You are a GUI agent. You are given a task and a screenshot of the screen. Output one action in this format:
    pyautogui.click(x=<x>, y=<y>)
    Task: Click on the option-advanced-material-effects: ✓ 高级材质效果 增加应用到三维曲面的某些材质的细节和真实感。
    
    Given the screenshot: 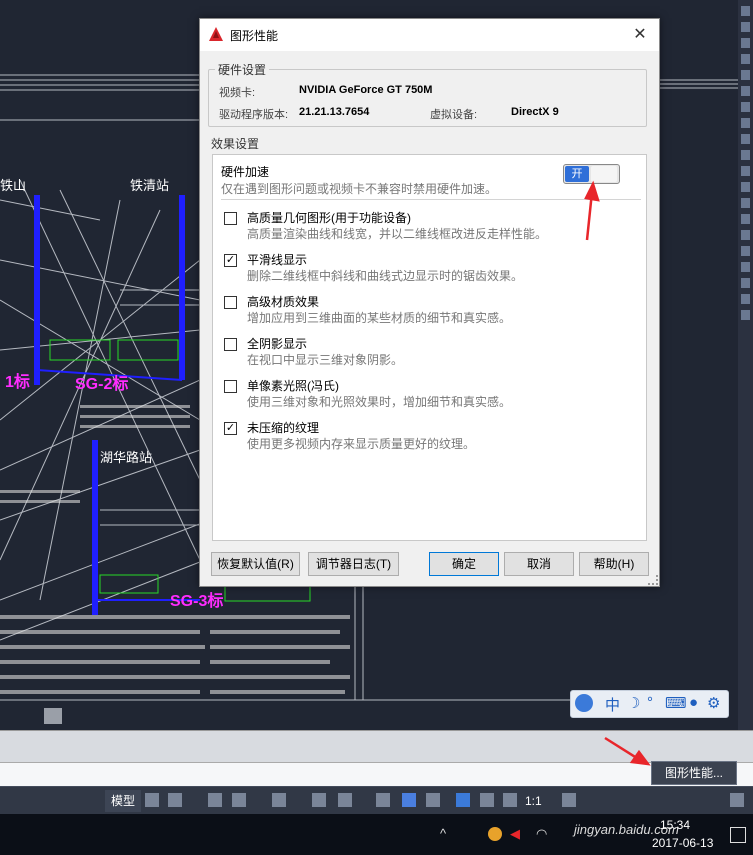 What is the action you would take?
    pyautogui.click(x=431, y=311)
    